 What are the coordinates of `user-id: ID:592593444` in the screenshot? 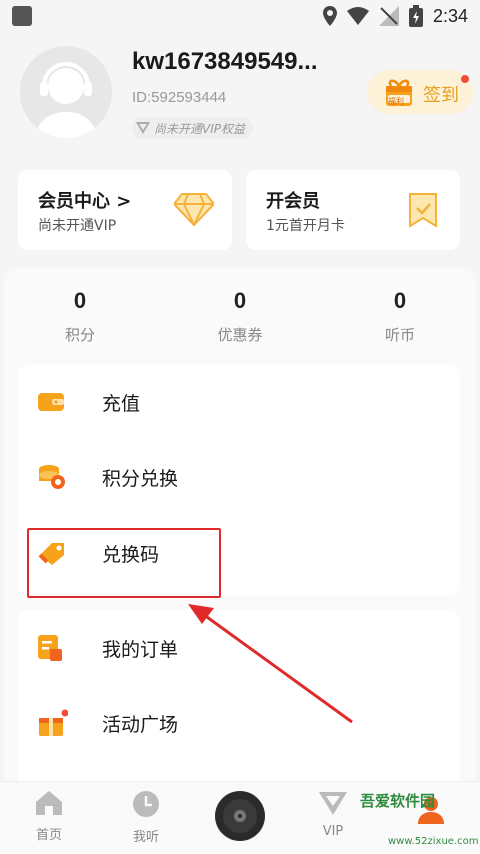 It's located at (179, 97).